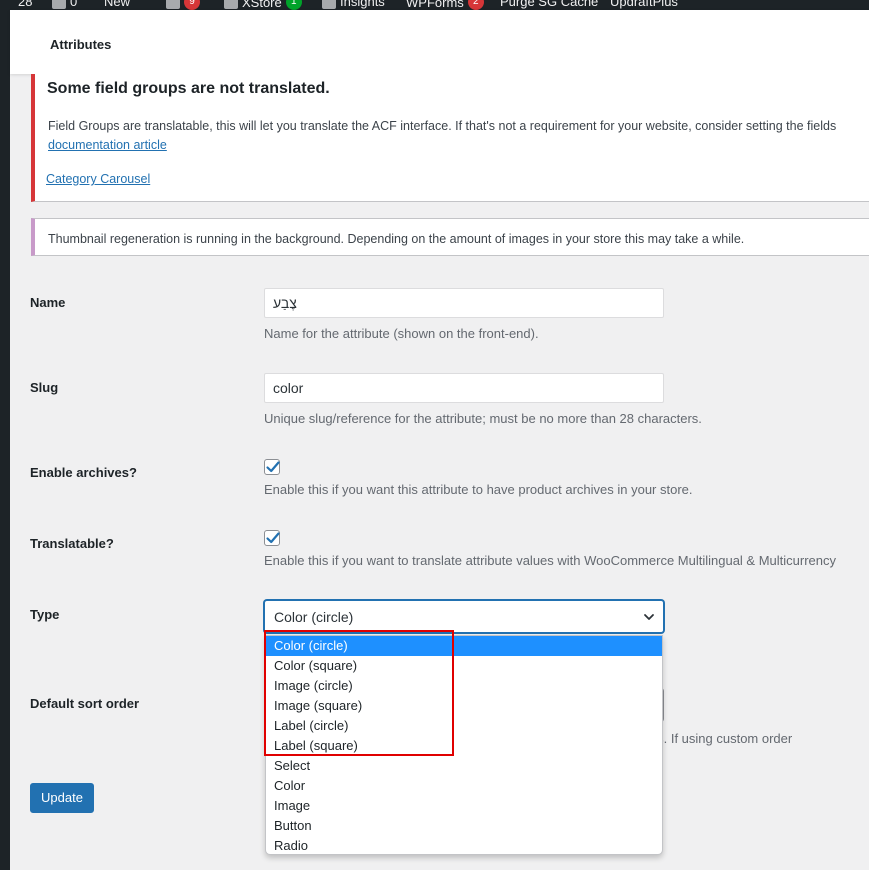  I want to click on xstore-icon, so click(231, 4).